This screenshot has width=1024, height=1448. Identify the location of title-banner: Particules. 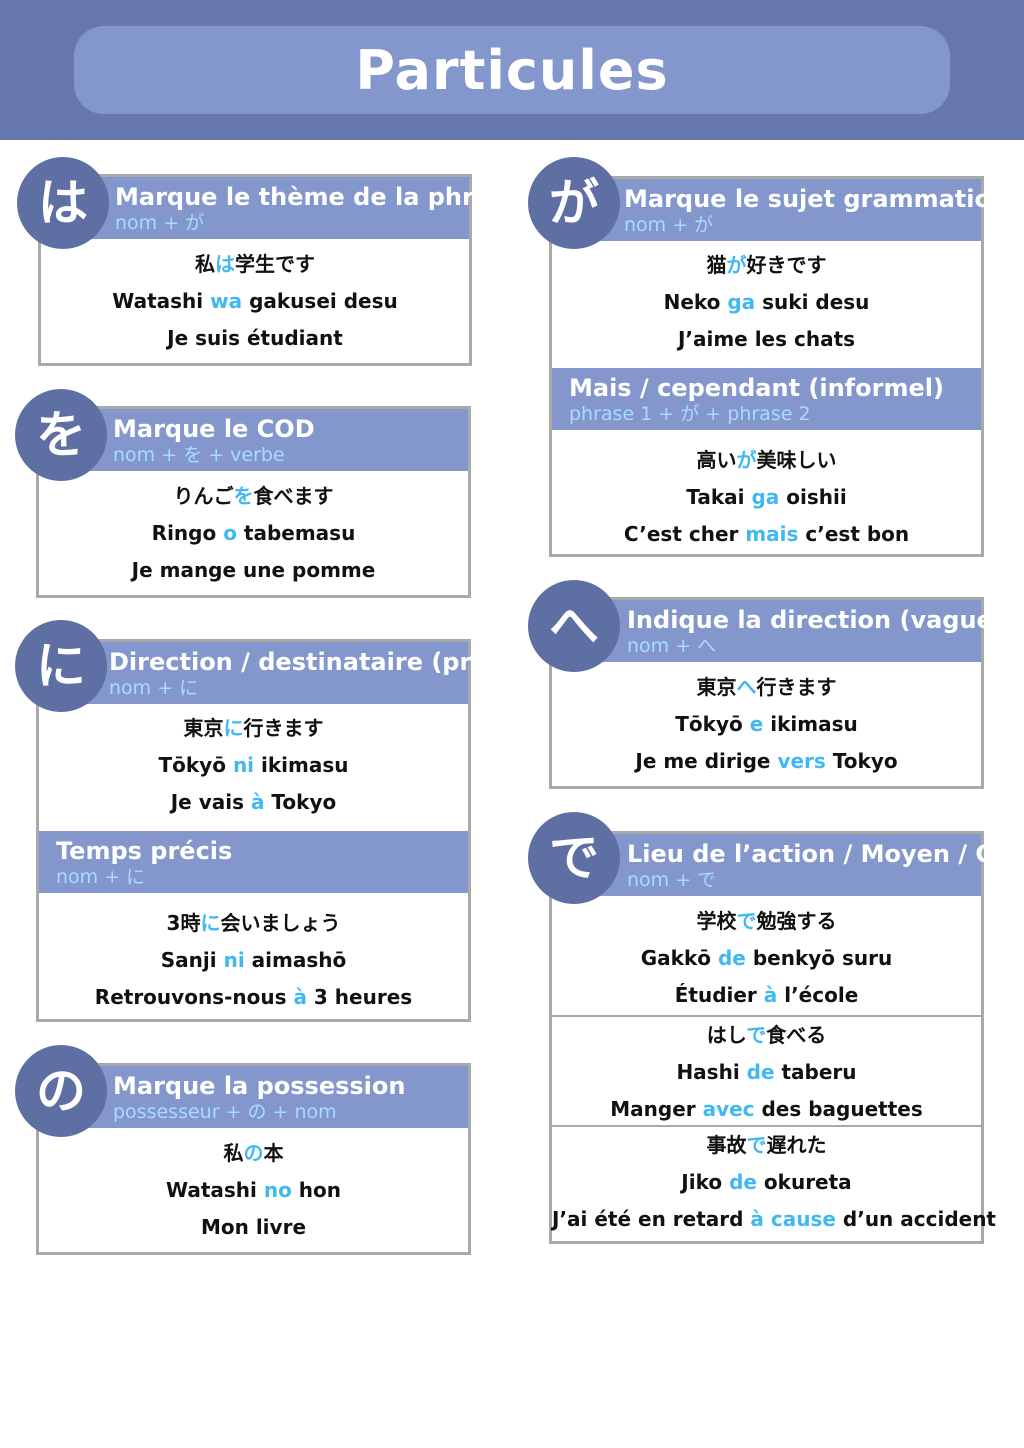
(512, 70).